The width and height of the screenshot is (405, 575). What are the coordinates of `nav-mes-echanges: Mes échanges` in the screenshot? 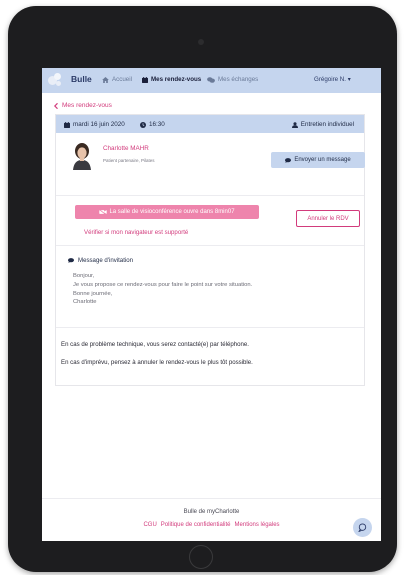 It's located at (232, 79).